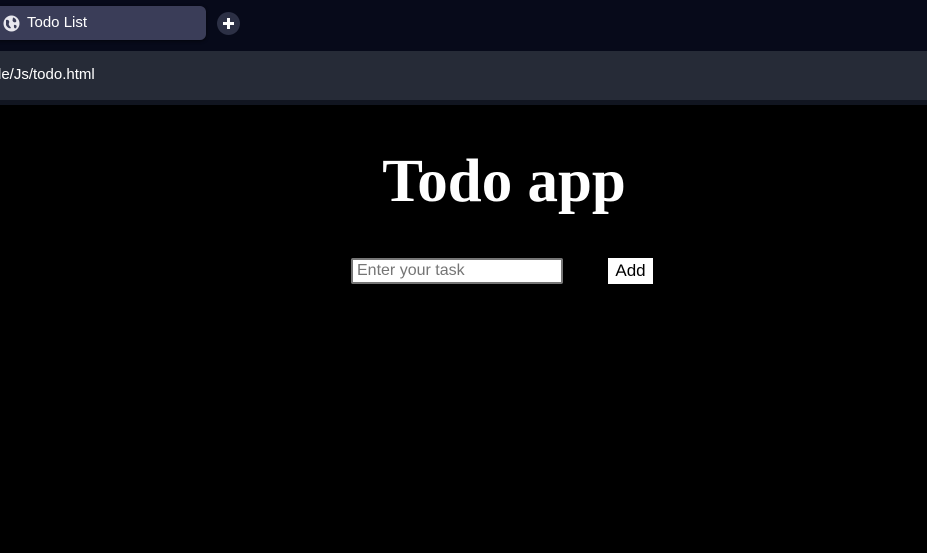 The width and height of the screenshot is (927, 553). What do you see at coordinates (57, 22) in the screenshot?
I see `tab-title: Todo List` at bounding box center [57, 22].